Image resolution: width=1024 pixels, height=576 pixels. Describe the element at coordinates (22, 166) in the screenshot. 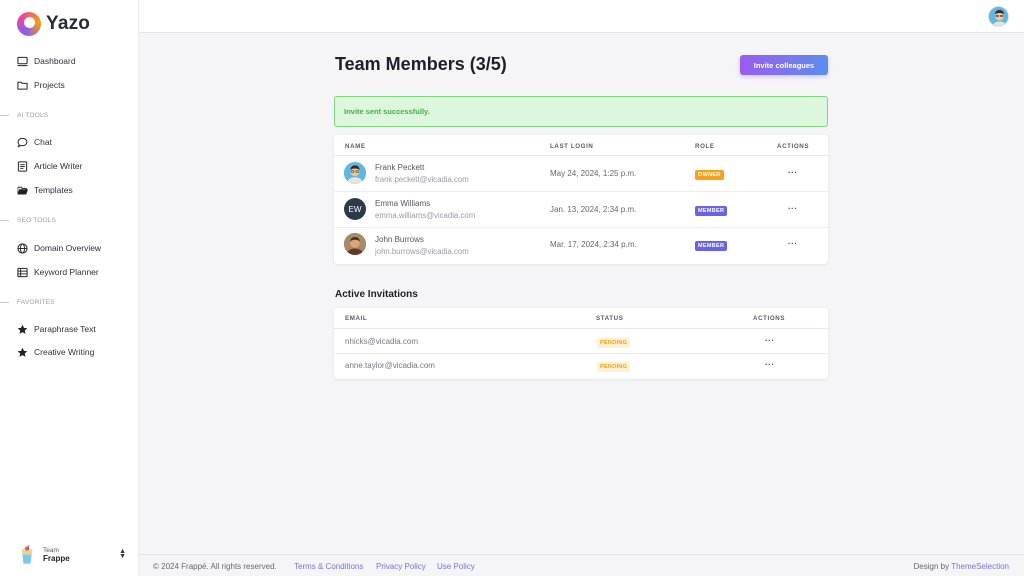

I see `document-icon` at that location.